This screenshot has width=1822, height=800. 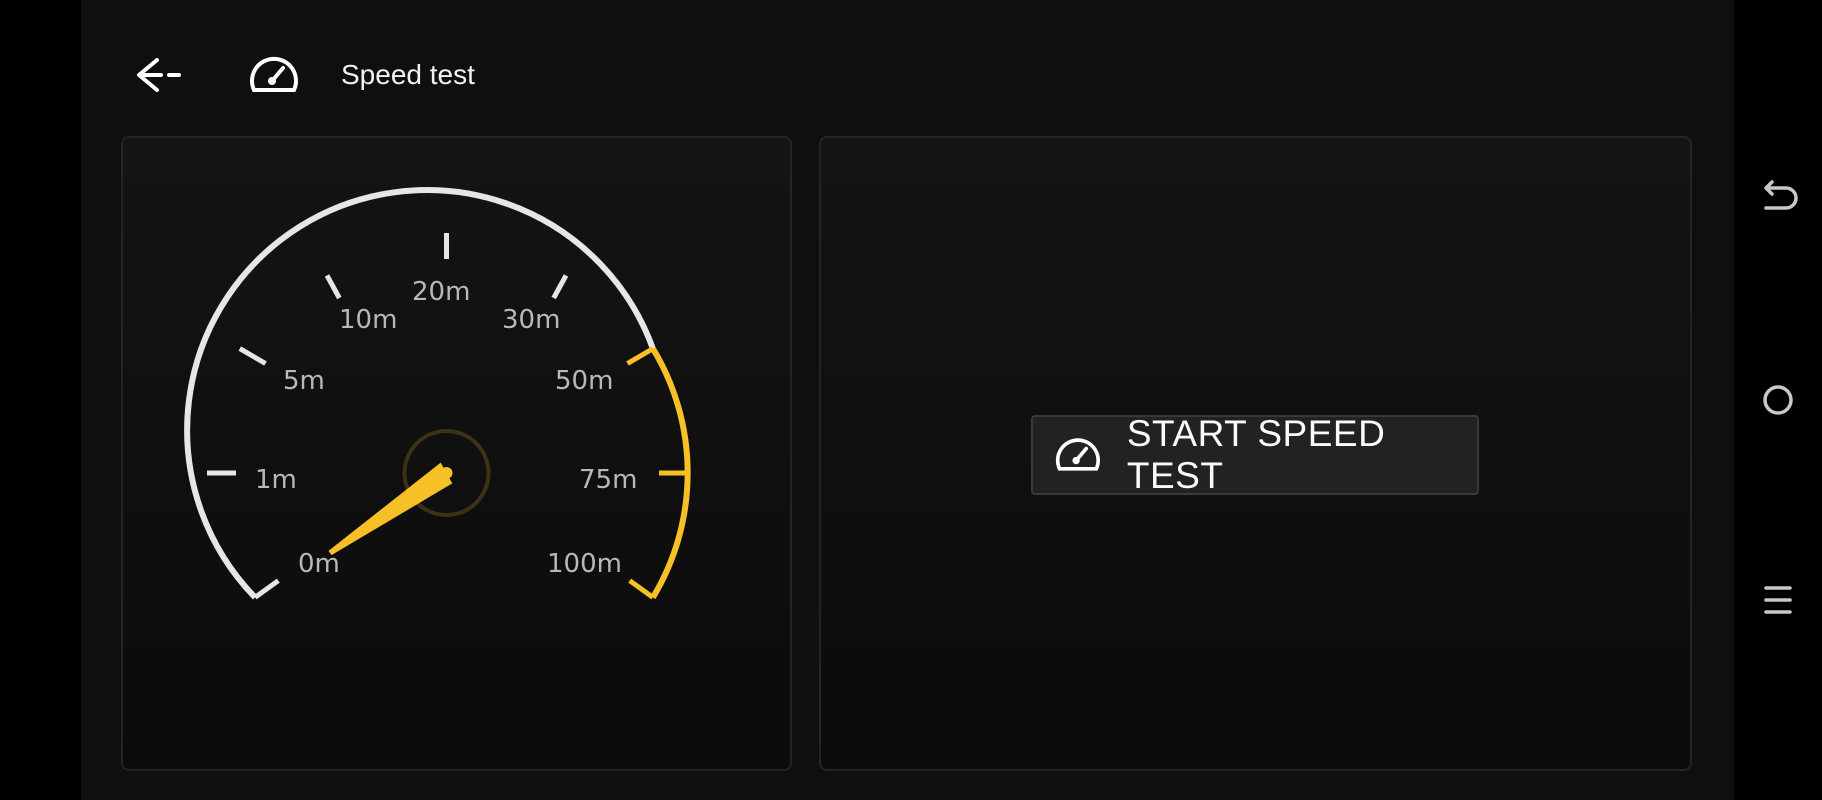 I want to click on system-home-button, so click(x=1778, y=400).